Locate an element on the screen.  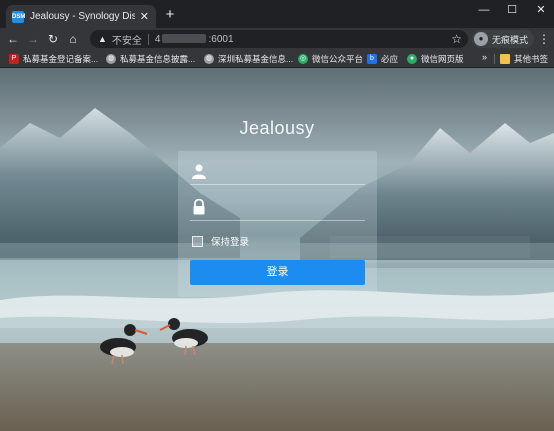
incognito-icon: ● is located at coordinates (481, 39).